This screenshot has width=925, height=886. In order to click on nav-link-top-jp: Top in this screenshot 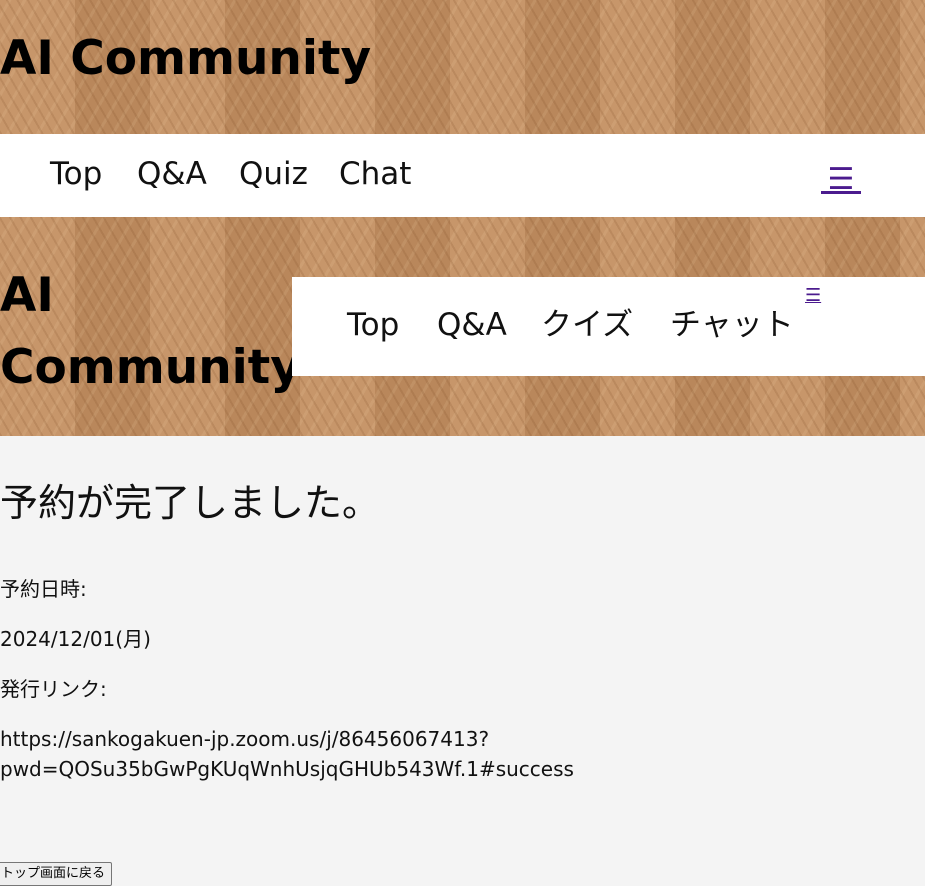, I will do `click(373, 325)`.